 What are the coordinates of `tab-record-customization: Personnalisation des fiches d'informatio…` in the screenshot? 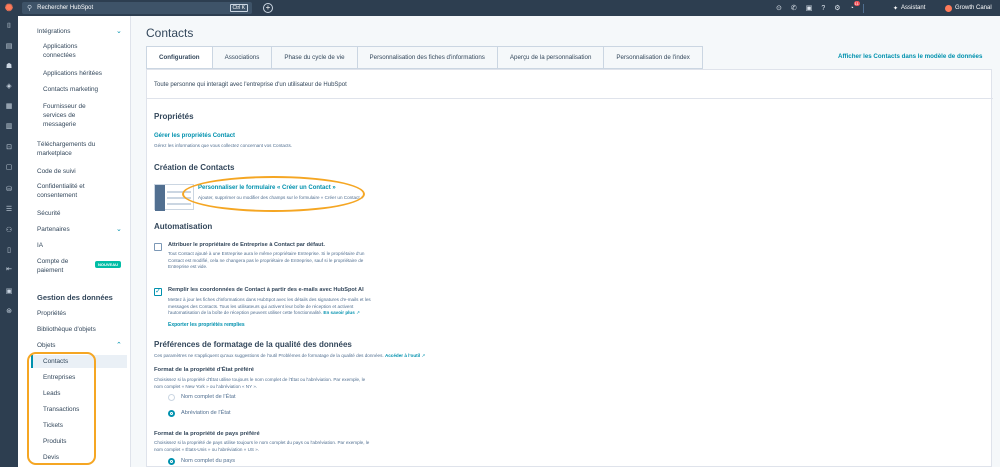 It's located at (428, 57).